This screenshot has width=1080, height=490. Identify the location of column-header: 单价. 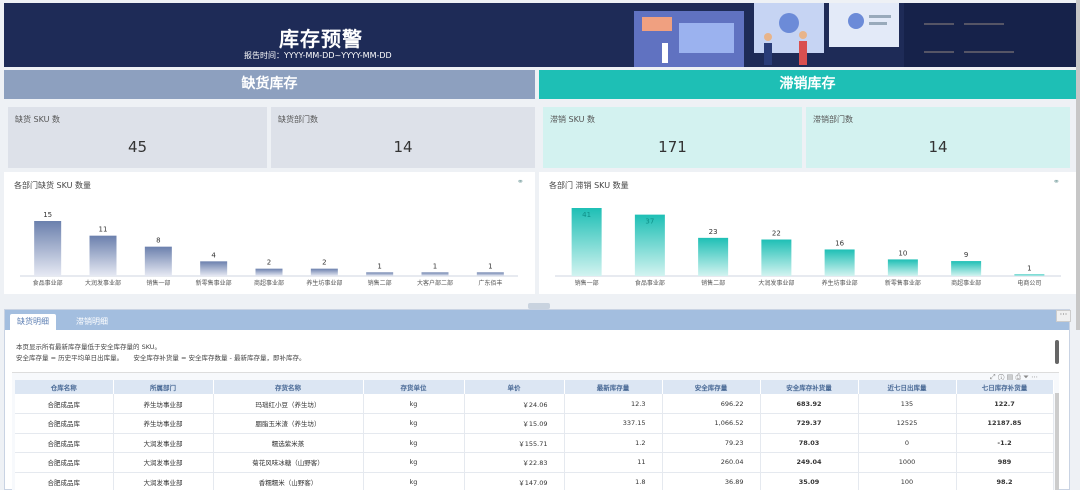
(514, 387).